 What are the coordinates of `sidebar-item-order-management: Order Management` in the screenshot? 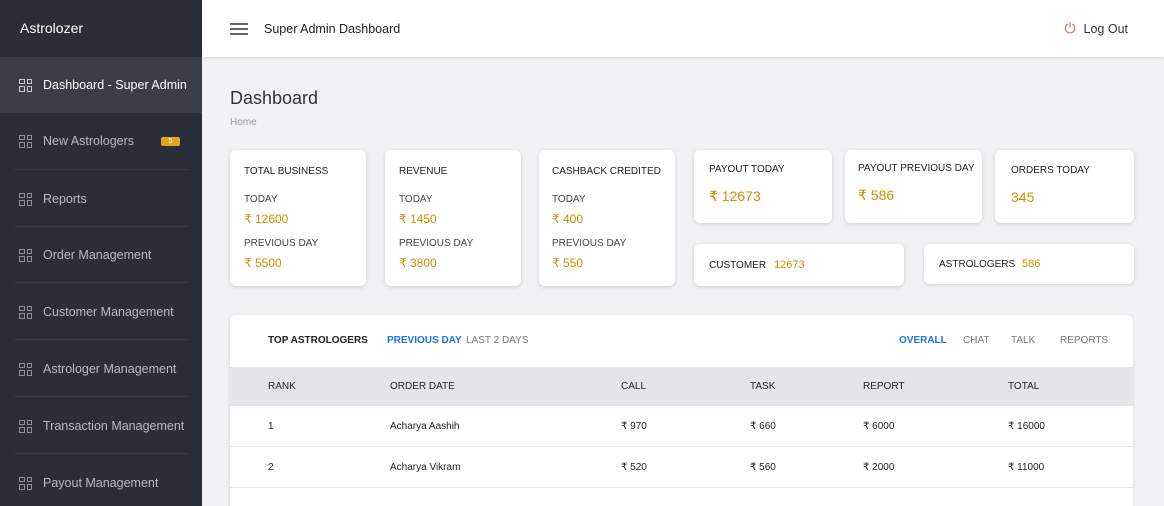 It's located at (101, 255).